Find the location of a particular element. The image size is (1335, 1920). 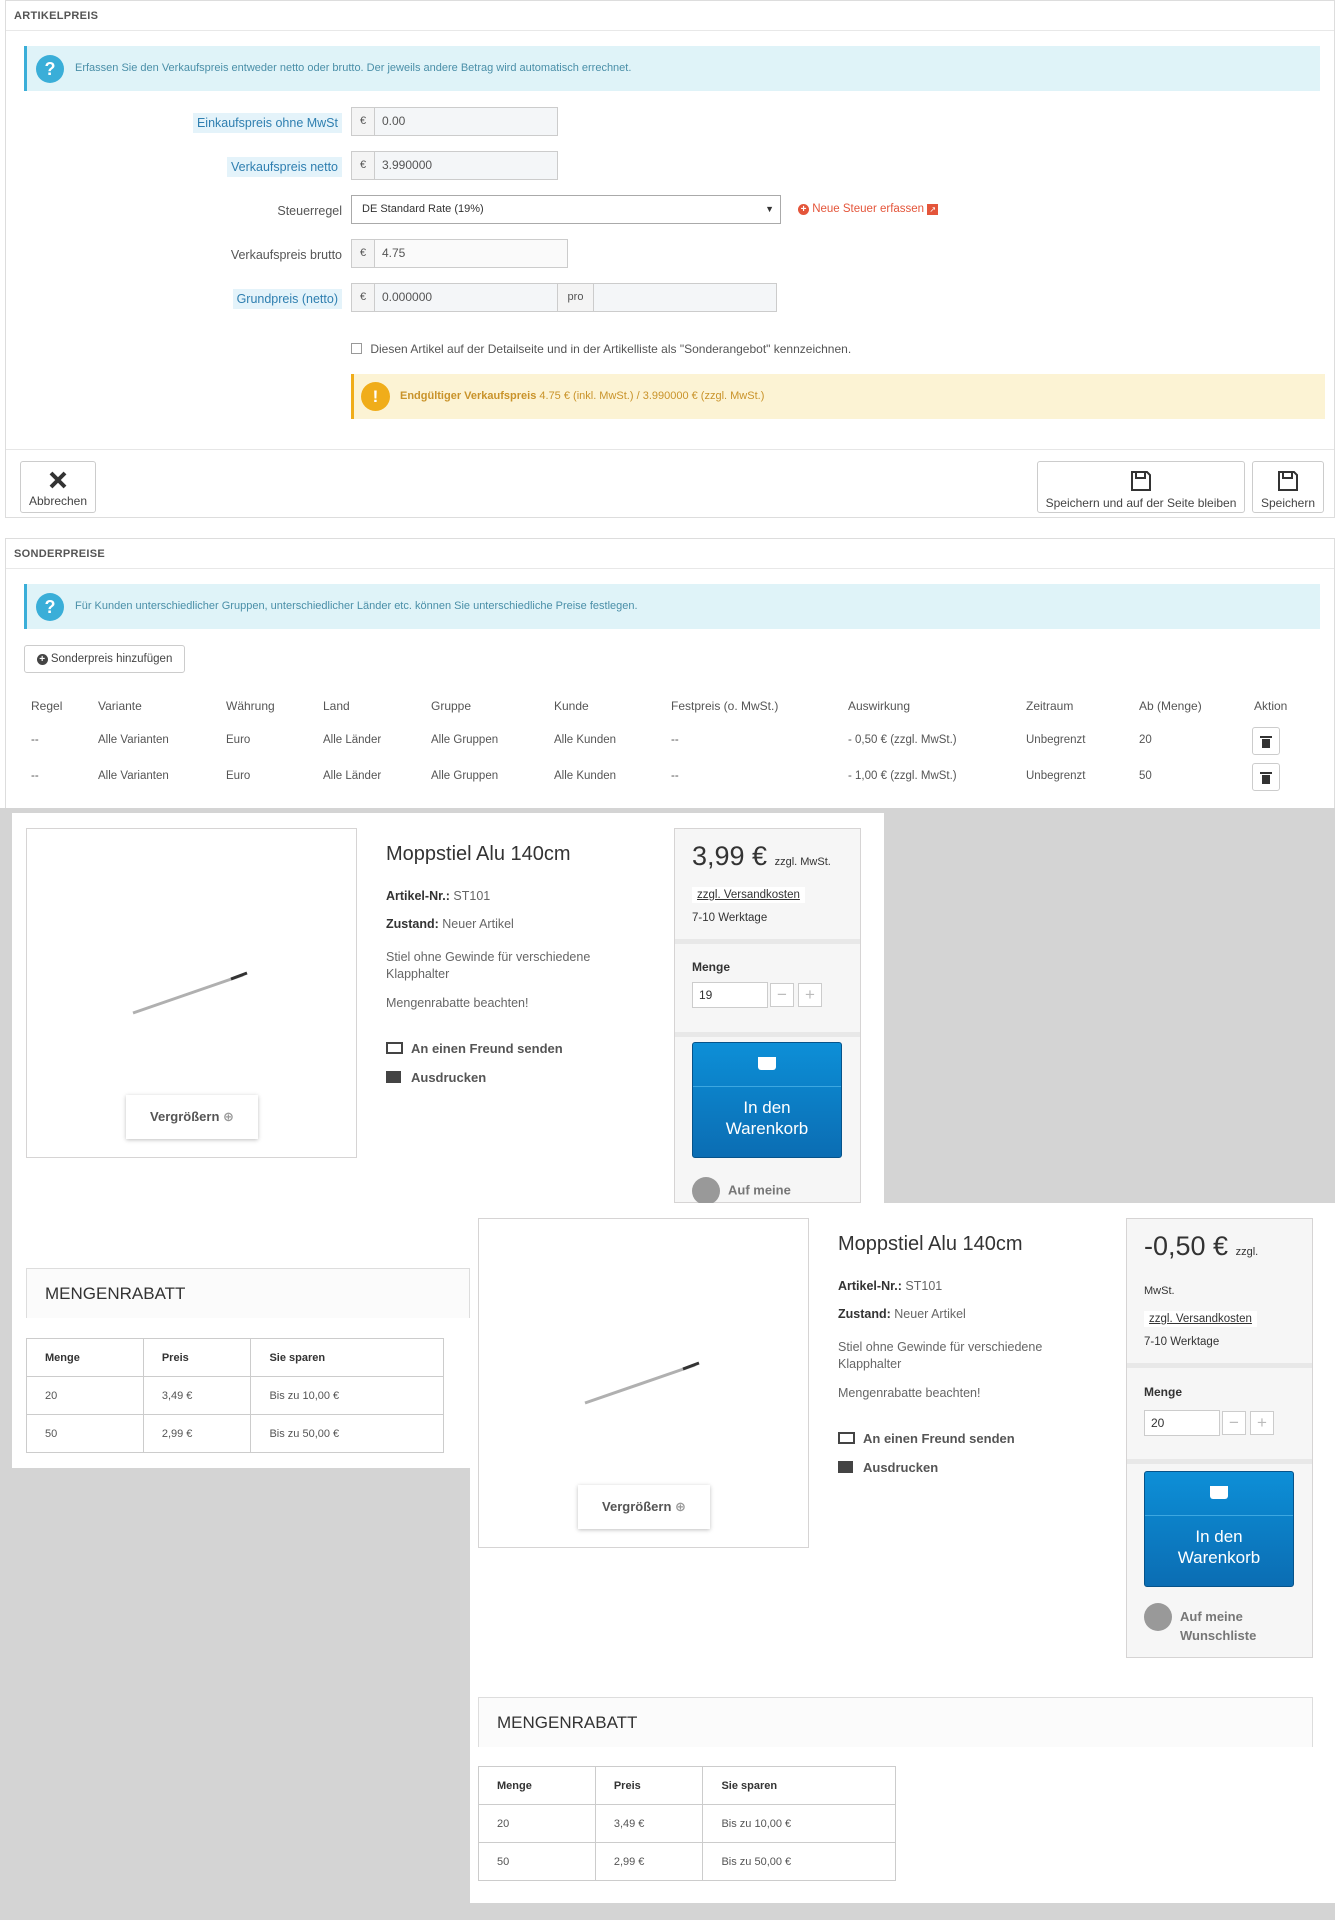

table-row: 50 2,99 € Bis zu 50,00 € is located at coordinates (235, 1433).